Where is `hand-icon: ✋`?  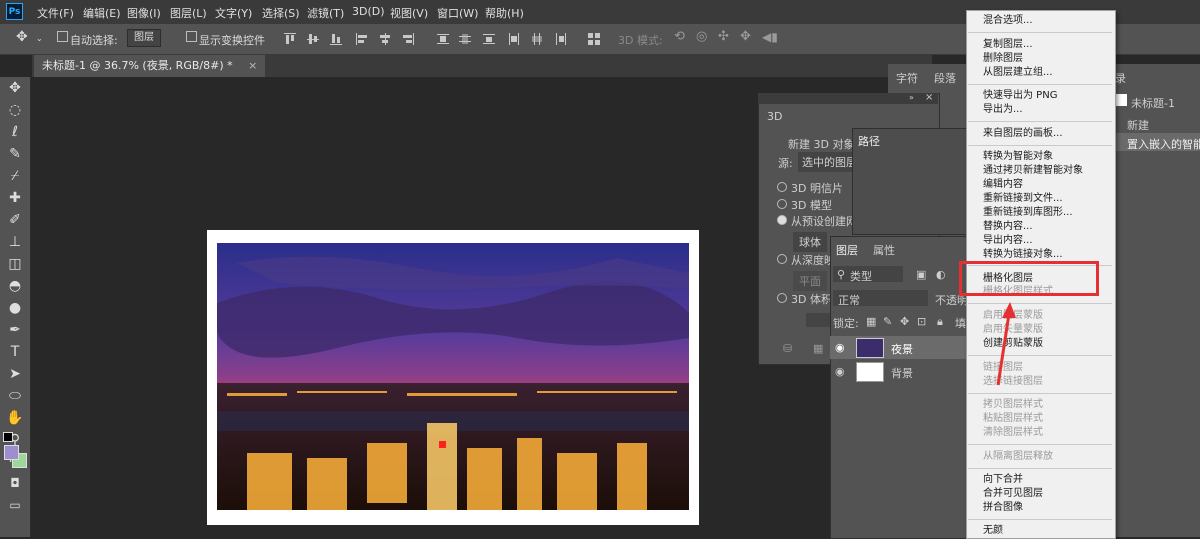
hand-icon: ✋ is located at coordinates (15, 418).